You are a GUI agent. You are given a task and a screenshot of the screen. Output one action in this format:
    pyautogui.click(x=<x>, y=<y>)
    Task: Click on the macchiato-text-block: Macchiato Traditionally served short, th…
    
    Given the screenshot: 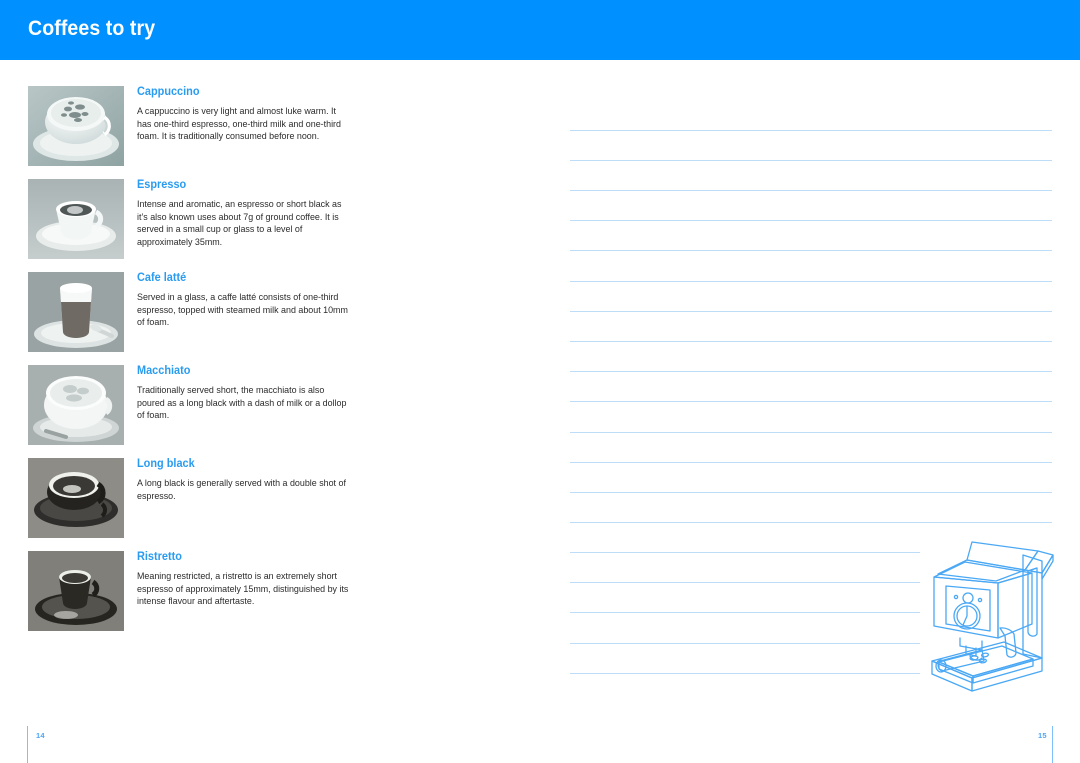 What is the action you would take?
    pyautogui.click(x=243, y=393)
    